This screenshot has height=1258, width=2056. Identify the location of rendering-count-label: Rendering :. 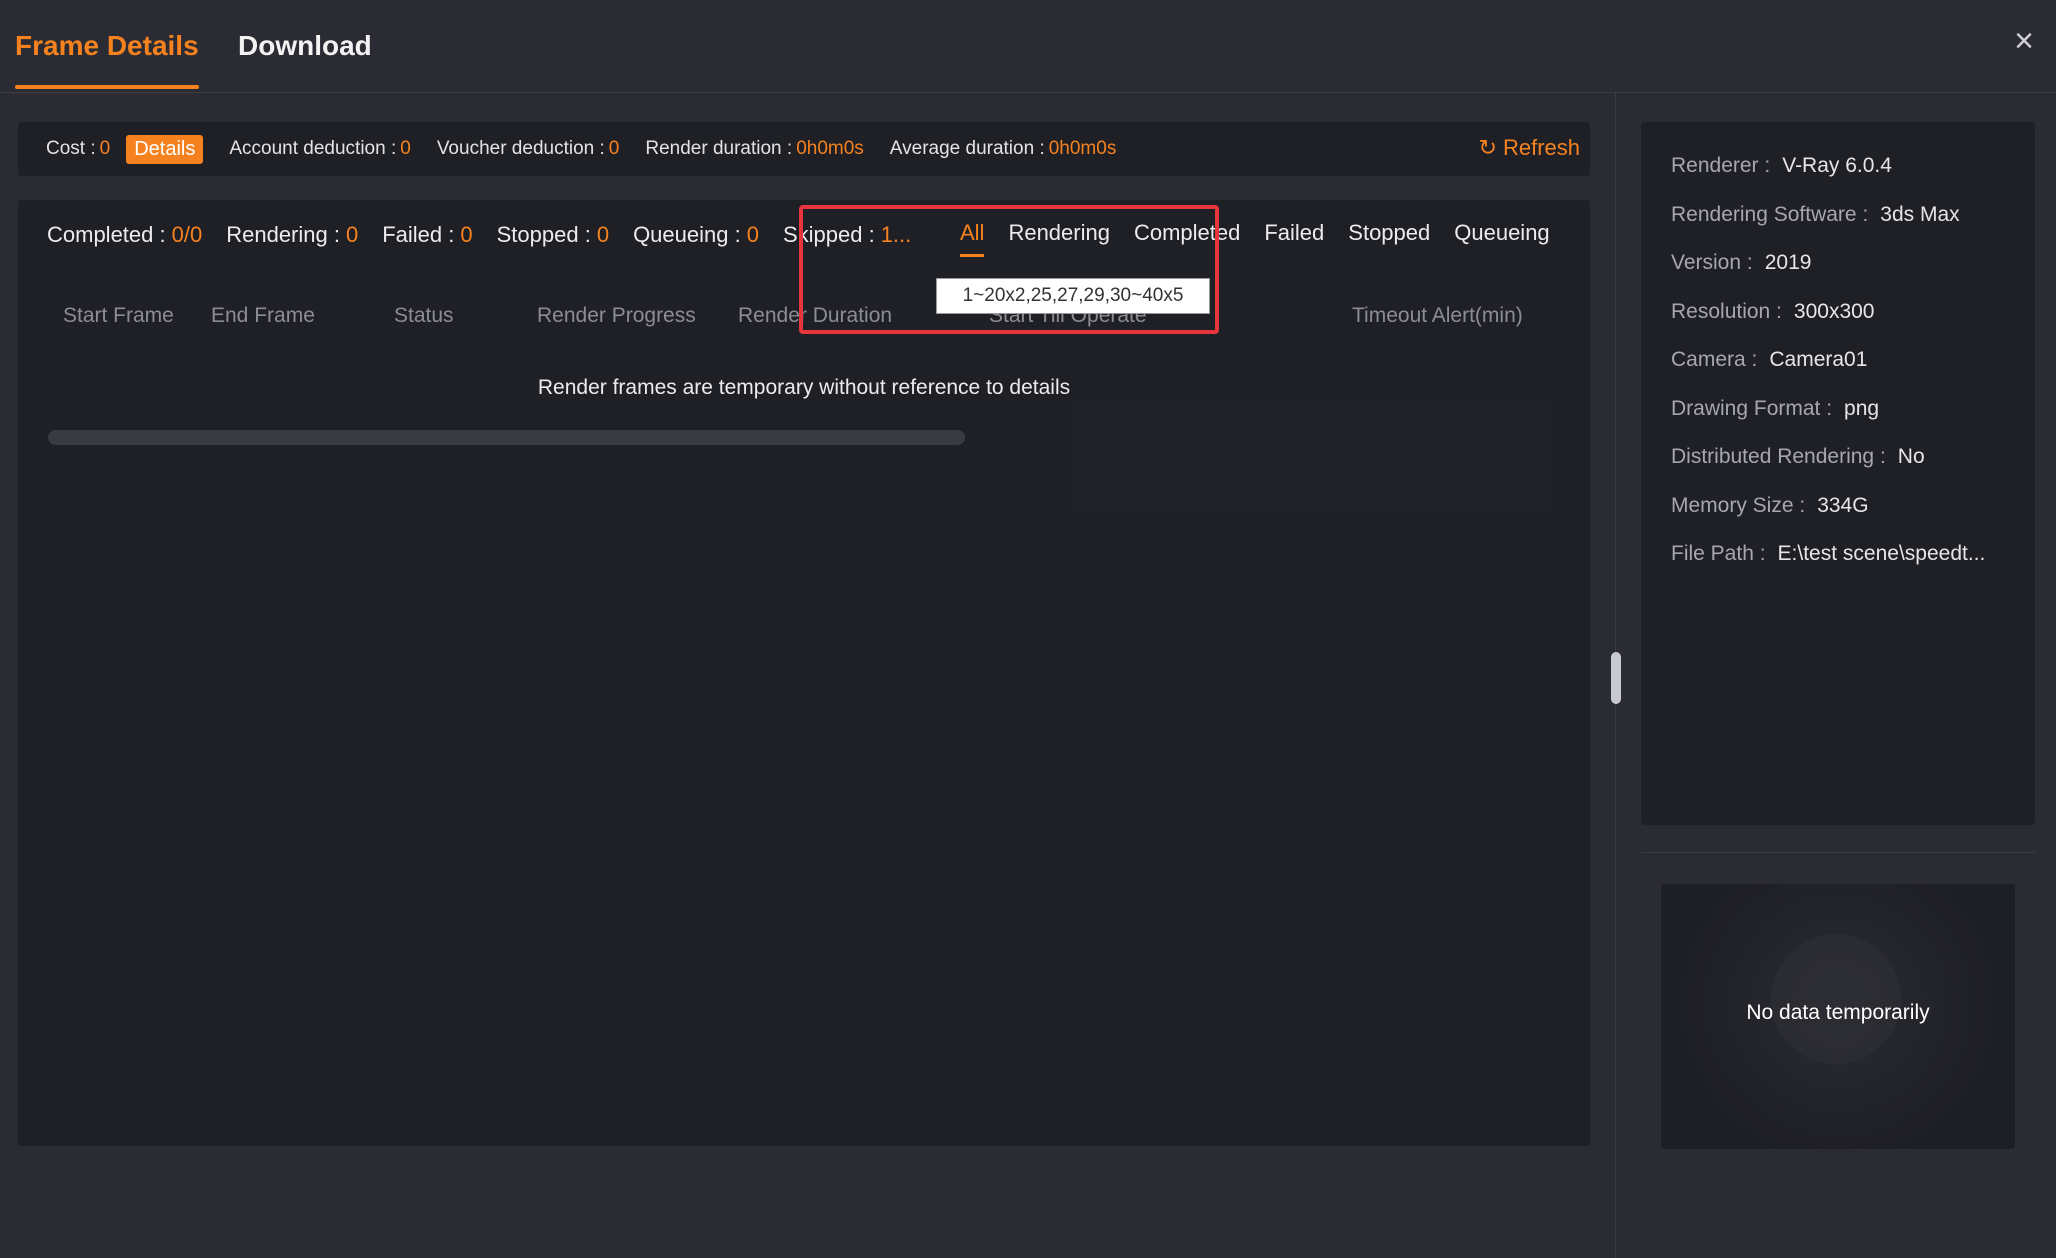
(283, 234).